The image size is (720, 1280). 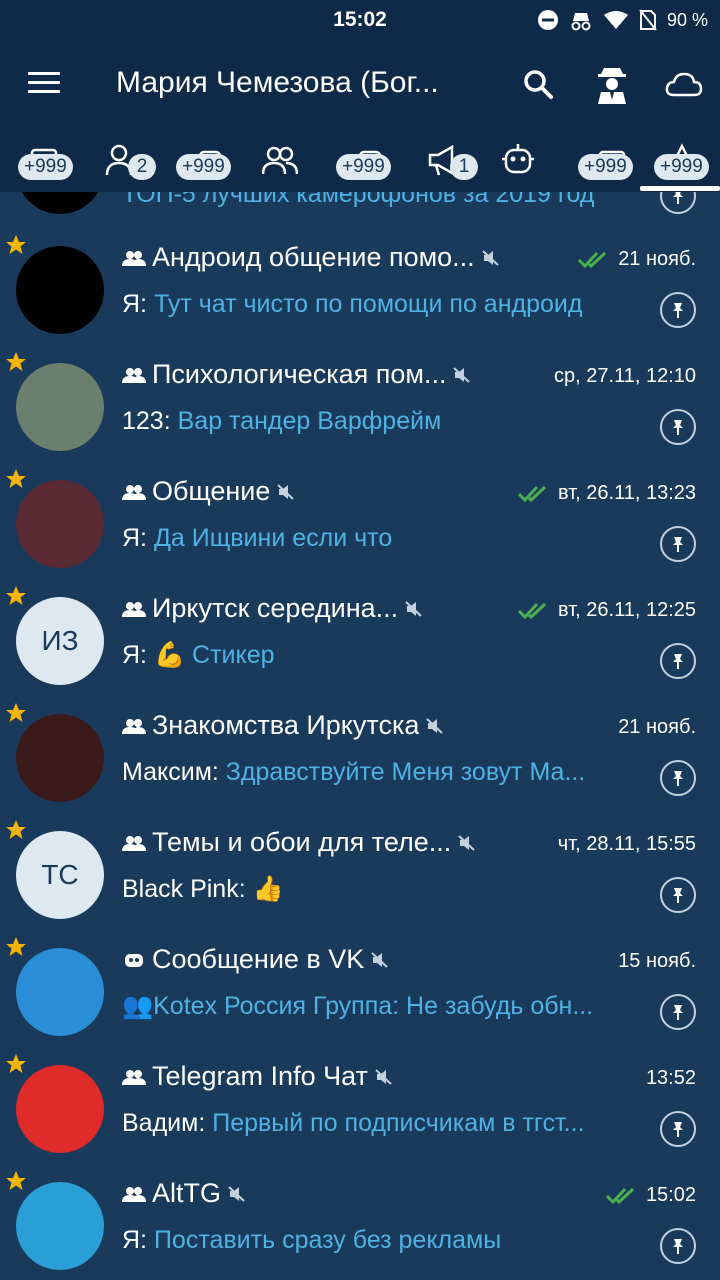 What do you see at coordinates (616, 20) in the screenshot?
I see `wifi-icon` at bounding box center [616, 20].